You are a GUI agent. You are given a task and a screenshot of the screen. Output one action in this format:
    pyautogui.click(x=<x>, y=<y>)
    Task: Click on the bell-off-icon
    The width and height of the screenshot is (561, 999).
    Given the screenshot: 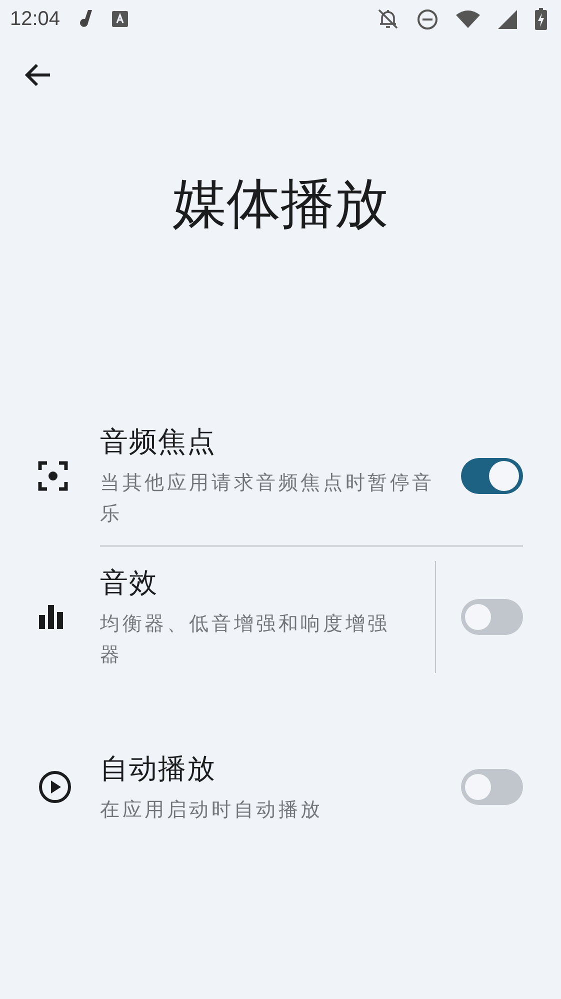 What is the action you would take?
    pyautogui.click(x=388, y=19)
    